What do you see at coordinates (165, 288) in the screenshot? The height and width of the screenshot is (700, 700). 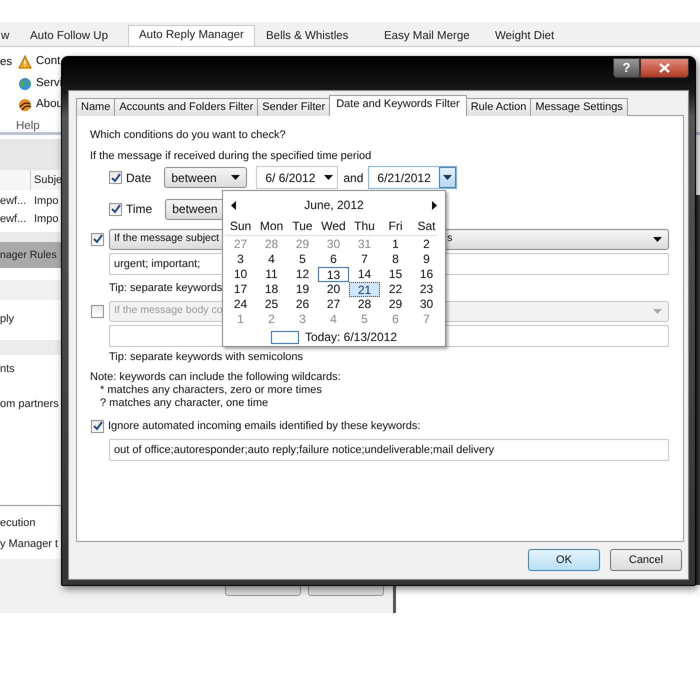 I see `tip-text: Tip: separate keywords` at bounding box center [165, 288].